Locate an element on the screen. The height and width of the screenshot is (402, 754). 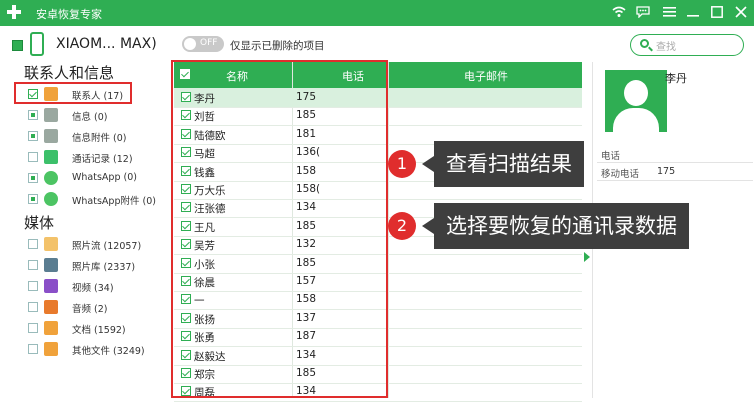
person-icon is located at coordinates (636, 93).